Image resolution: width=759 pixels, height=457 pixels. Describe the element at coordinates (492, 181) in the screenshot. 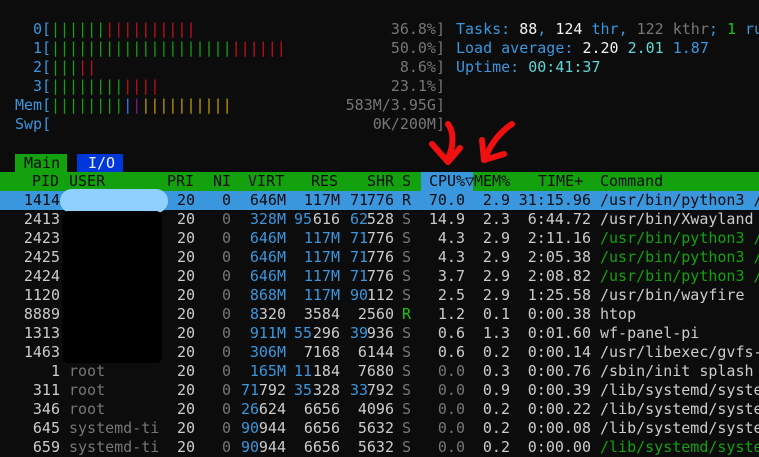

I see `col-mem: MEM%` at that location.